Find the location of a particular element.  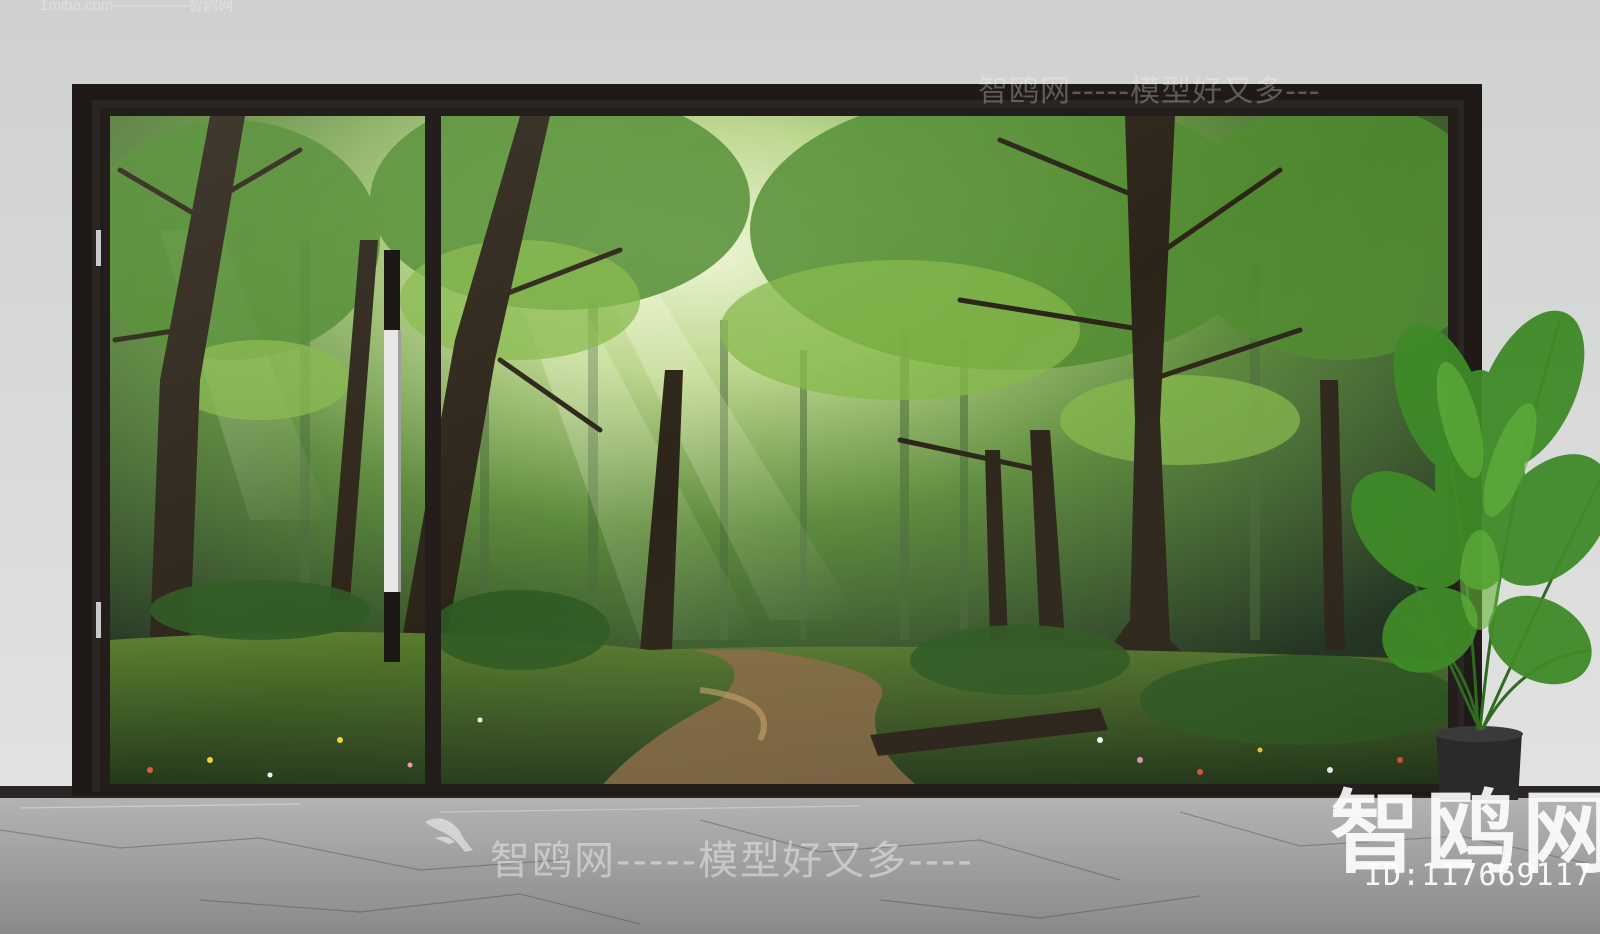

inner-border-bottom is located at coordinates (778, 788).